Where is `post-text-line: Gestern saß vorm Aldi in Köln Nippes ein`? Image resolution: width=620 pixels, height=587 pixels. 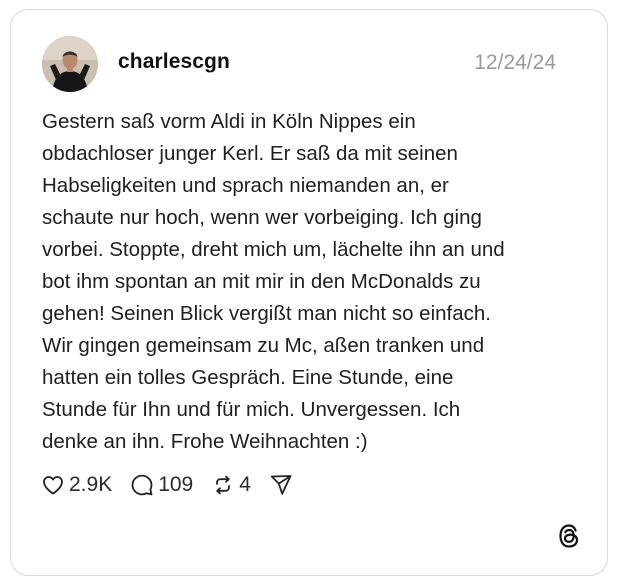
post-text-line: Gestern saß vorm Aldi in Köln Nippes ein is located at coordinates (229, 121).